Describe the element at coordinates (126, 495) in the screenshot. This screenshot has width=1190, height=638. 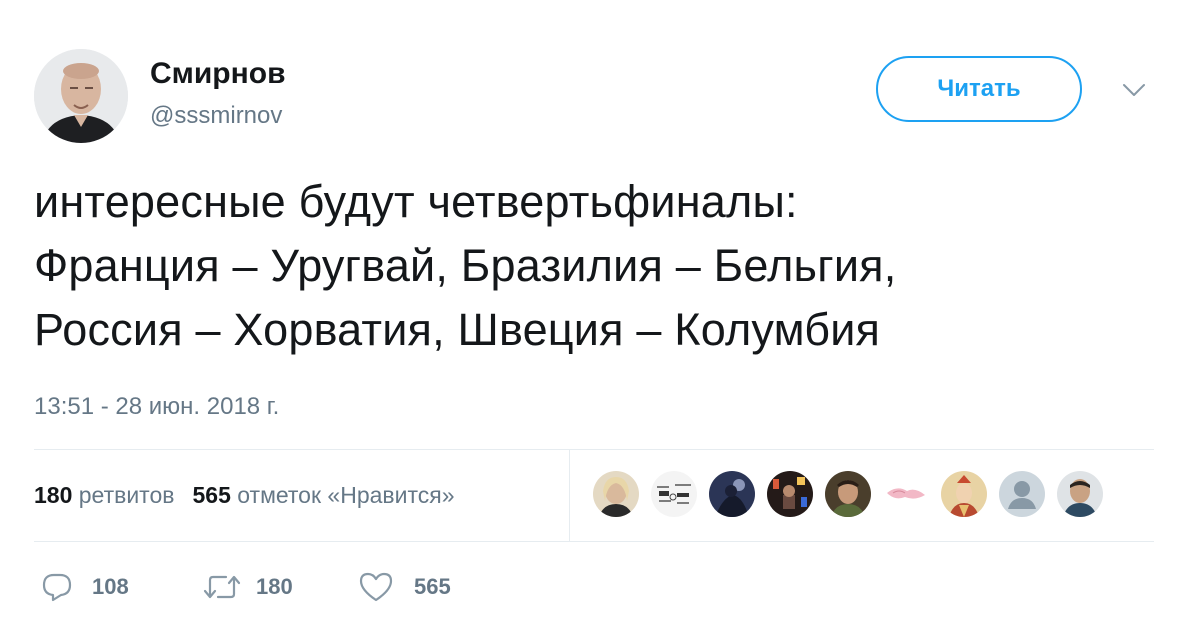
I see `retweets-label: ретвитов` at that location.